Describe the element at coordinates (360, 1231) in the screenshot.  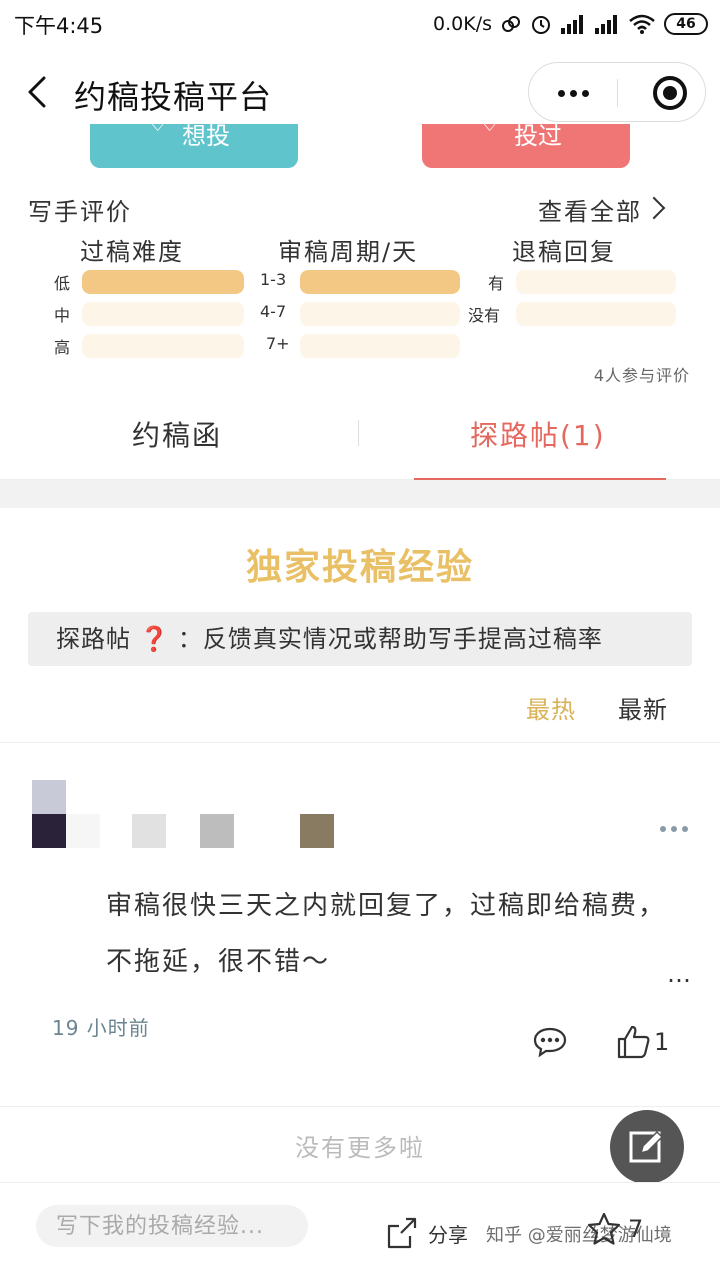
I see `bottom-bar: 分享 知乎 @爱丽丝梦游仙境 7` at that location.